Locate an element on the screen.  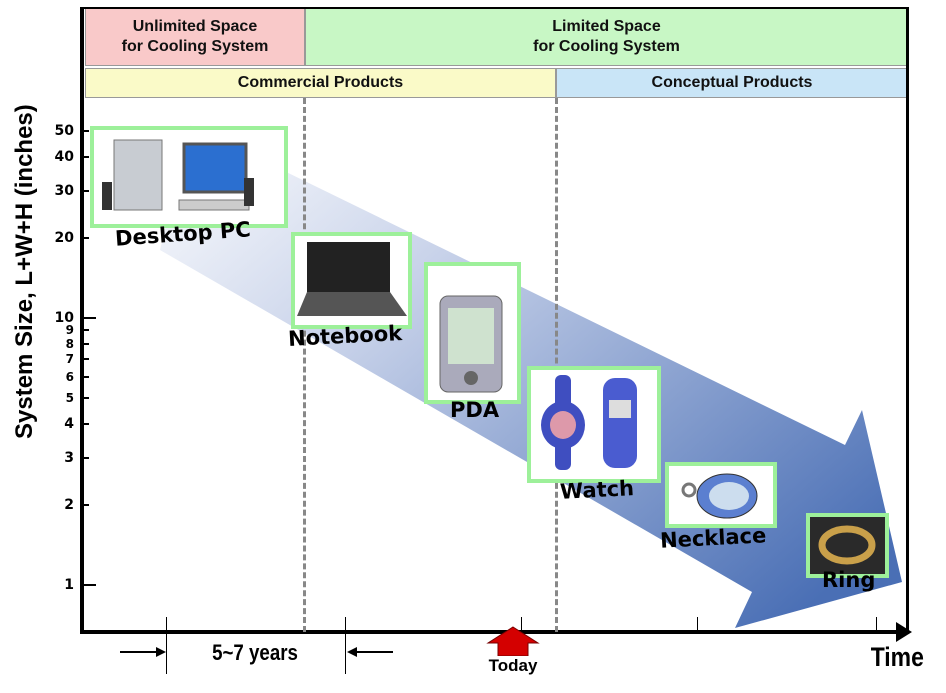
desktop-pc-image is located at coordinates (189, 177).